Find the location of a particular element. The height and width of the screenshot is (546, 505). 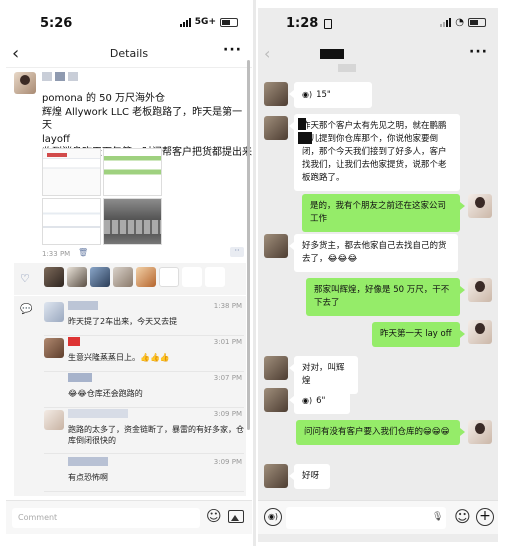

lock-icon is located at coordinates (328, 24).